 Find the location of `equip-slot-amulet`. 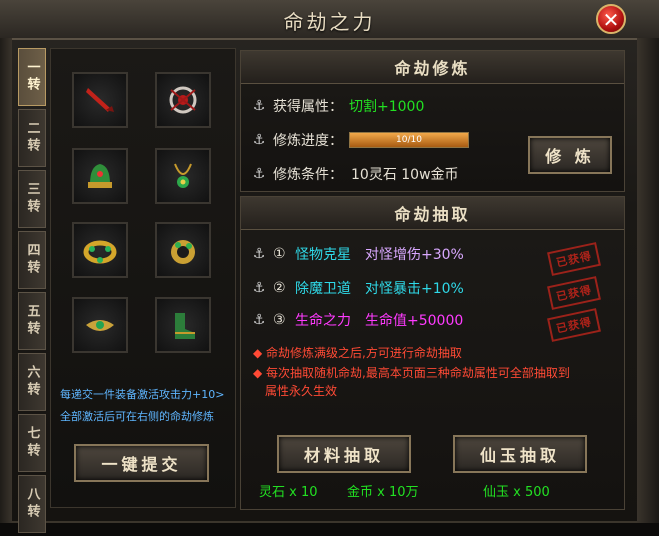

equip-slot-amulet is located at coordinates (183, 176).